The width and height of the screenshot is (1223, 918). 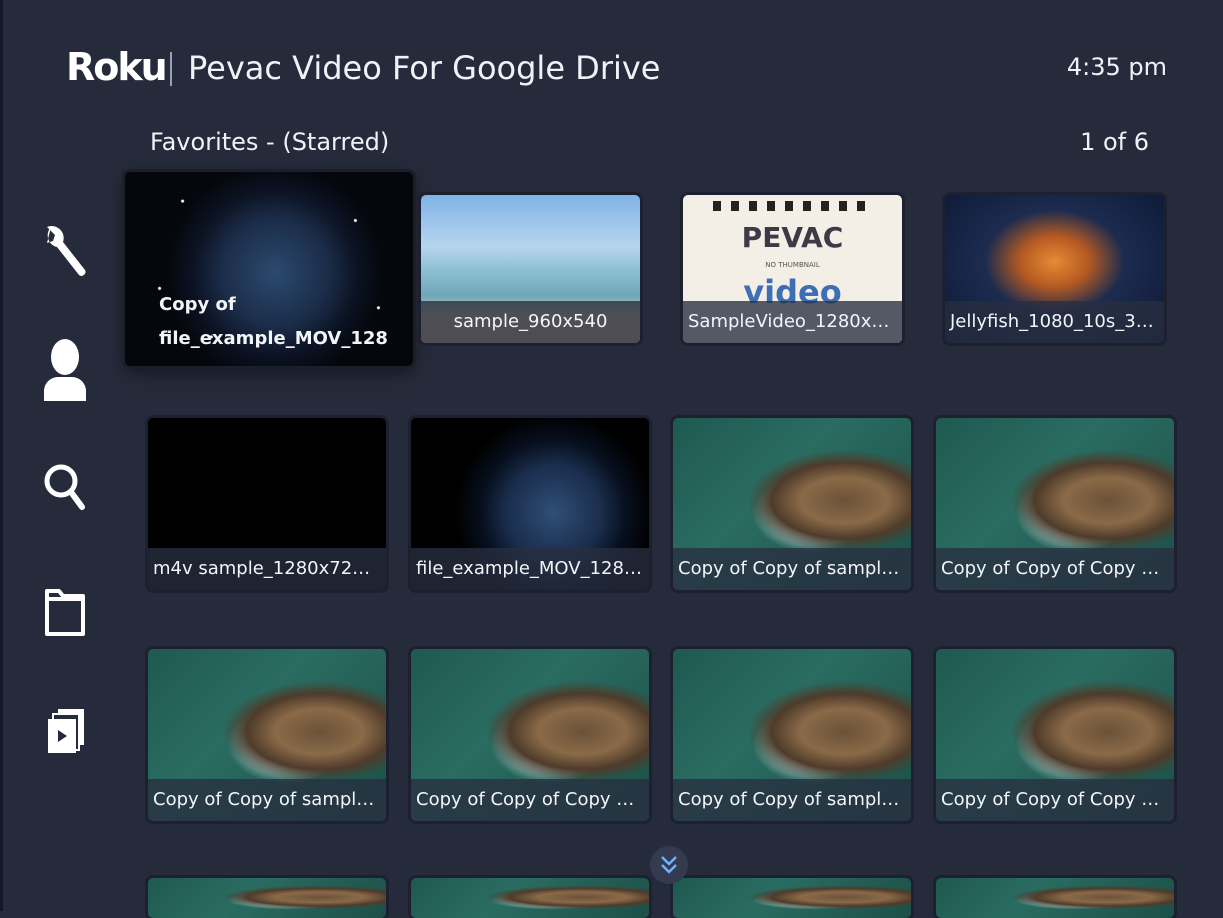 What do you see at coordinates (1114, 142) in the screenshot?
I see `page-indicator: 1 of 6` at bounding box center [1114, 142].